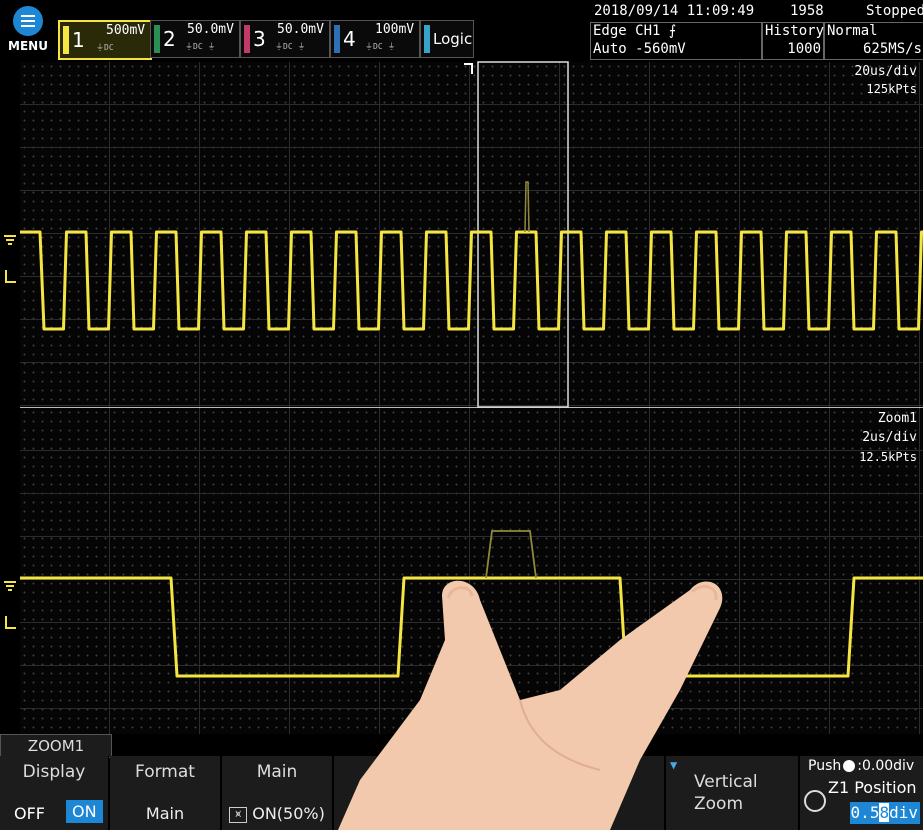 The image size is (923, 830). I want to click on display-off: OFF, so click(29, 813).